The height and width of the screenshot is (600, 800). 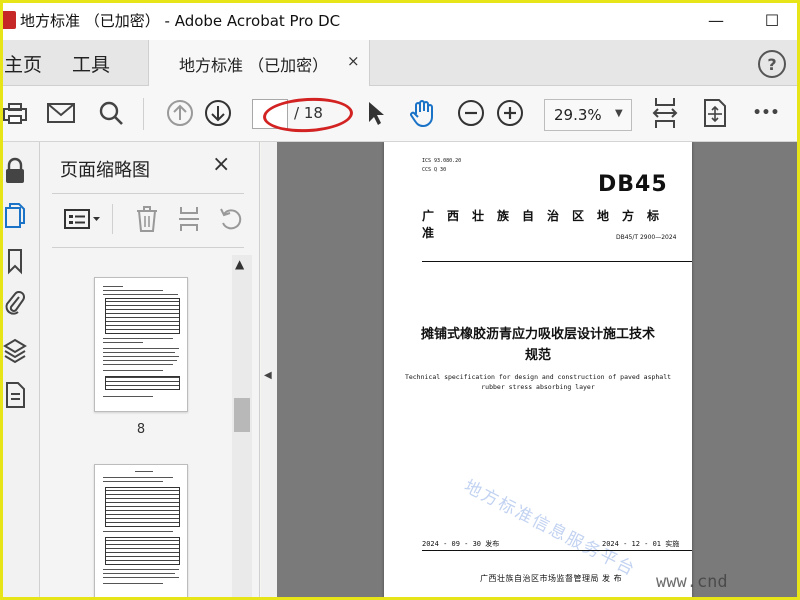 I want to click on print-icon, so click(x=15, y=113).